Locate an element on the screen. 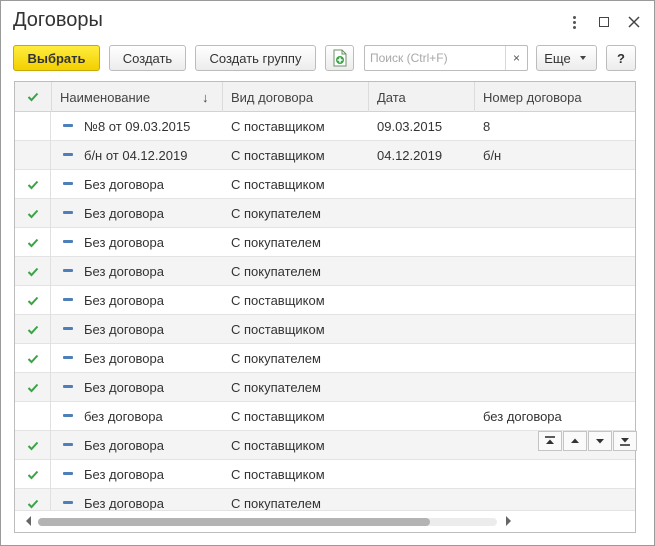  header-check-column is located at coordinates (33, 97).